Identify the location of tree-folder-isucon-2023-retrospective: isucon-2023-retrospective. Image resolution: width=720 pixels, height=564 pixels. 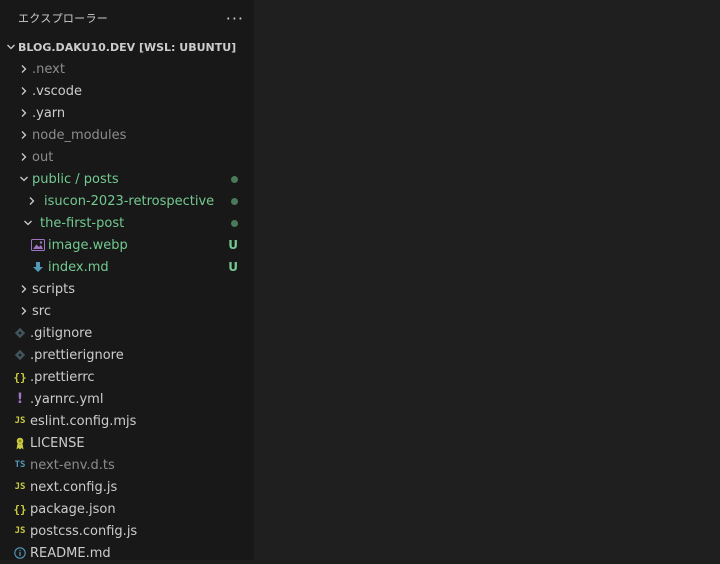
(127, 201).